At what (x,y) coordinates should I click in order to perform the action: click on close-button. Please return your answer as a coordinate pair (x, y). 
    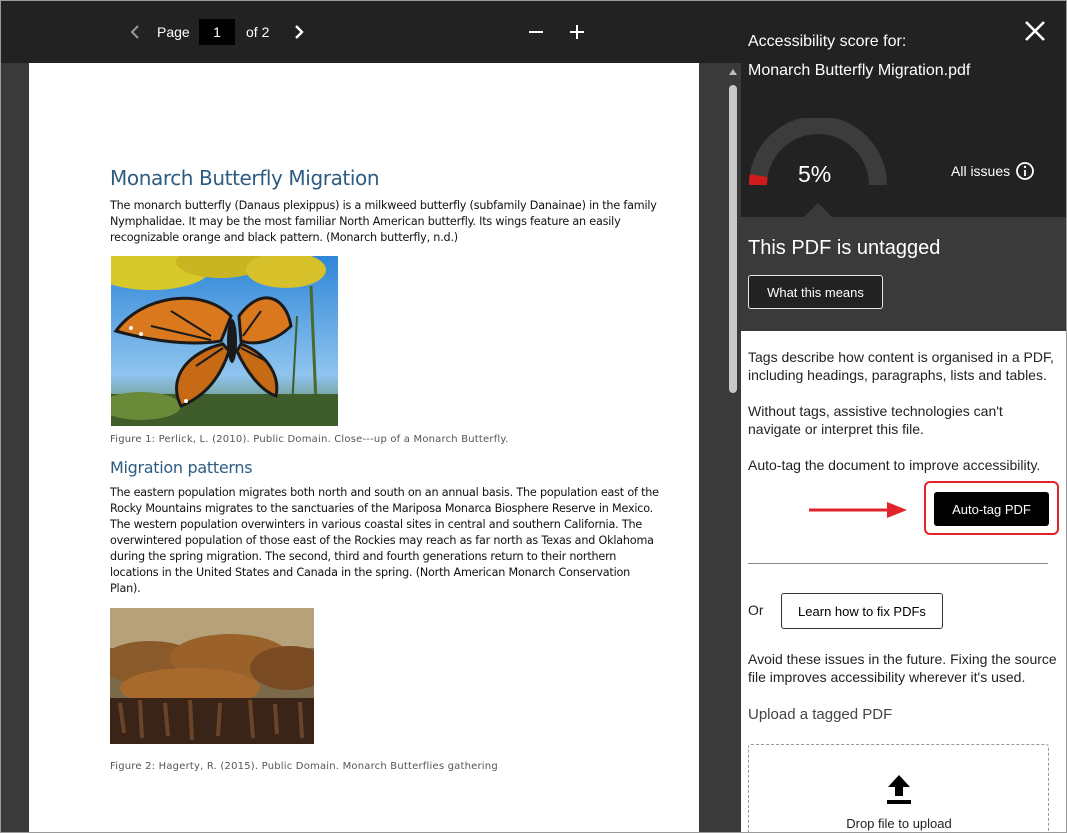
    Looking at the image, I should click on (1036, 32).